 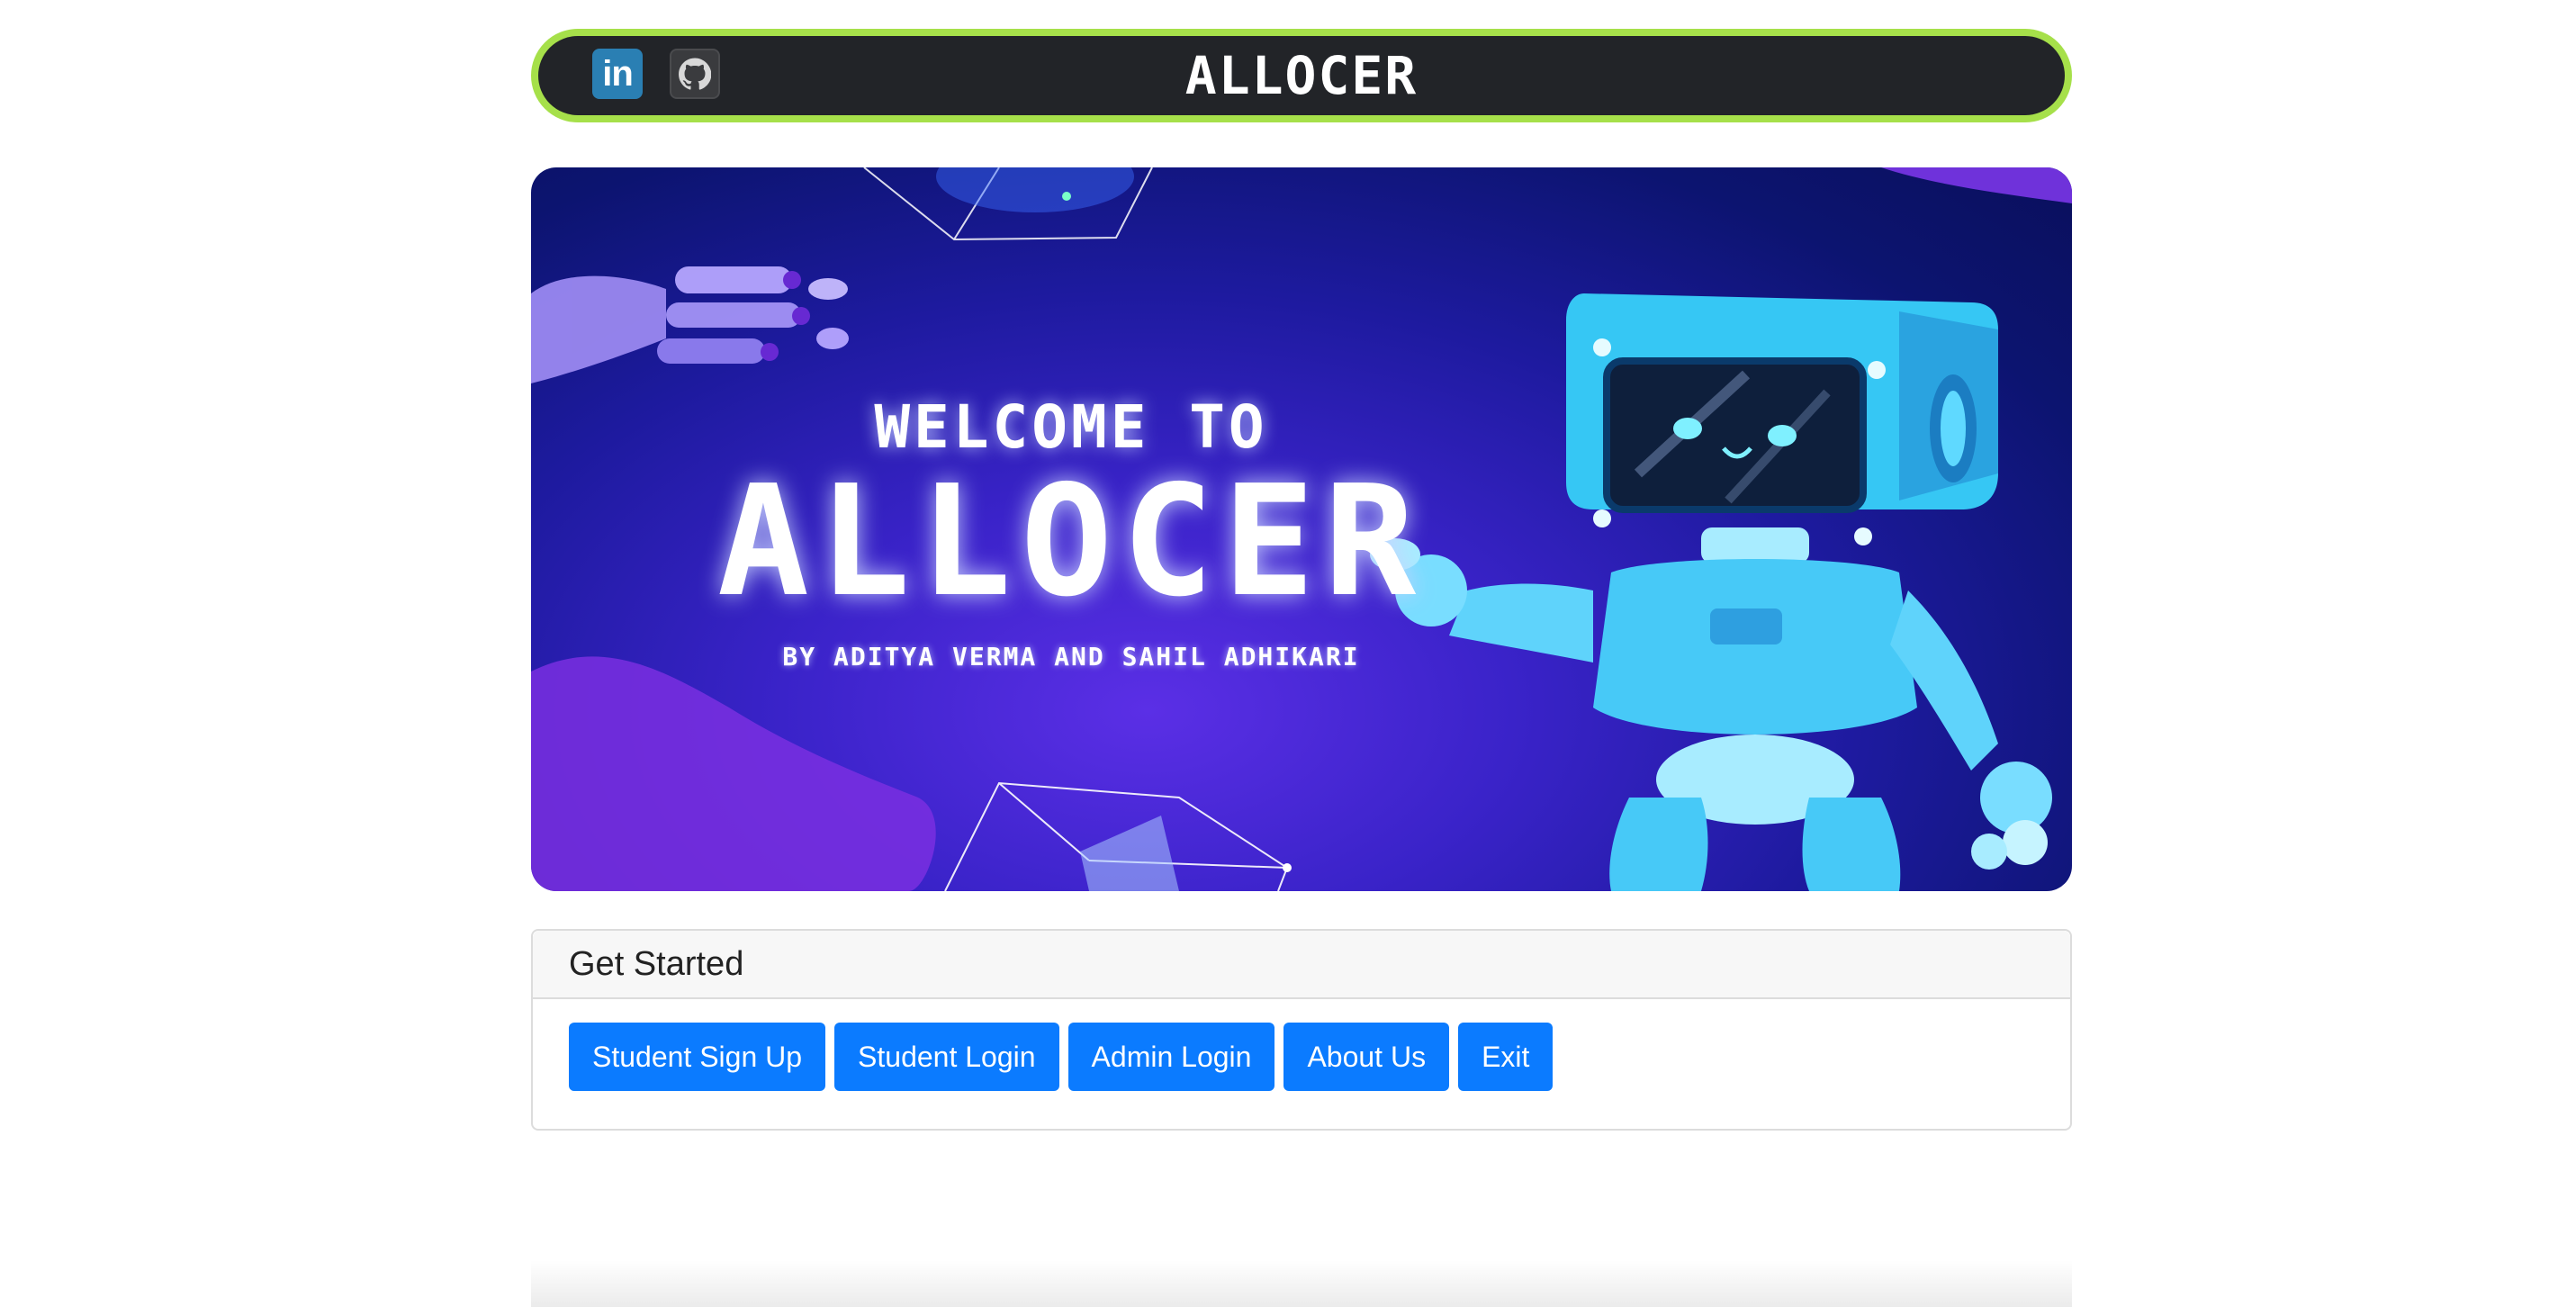 I want to click on footer-shadow, so click(x=1301, y=1283).